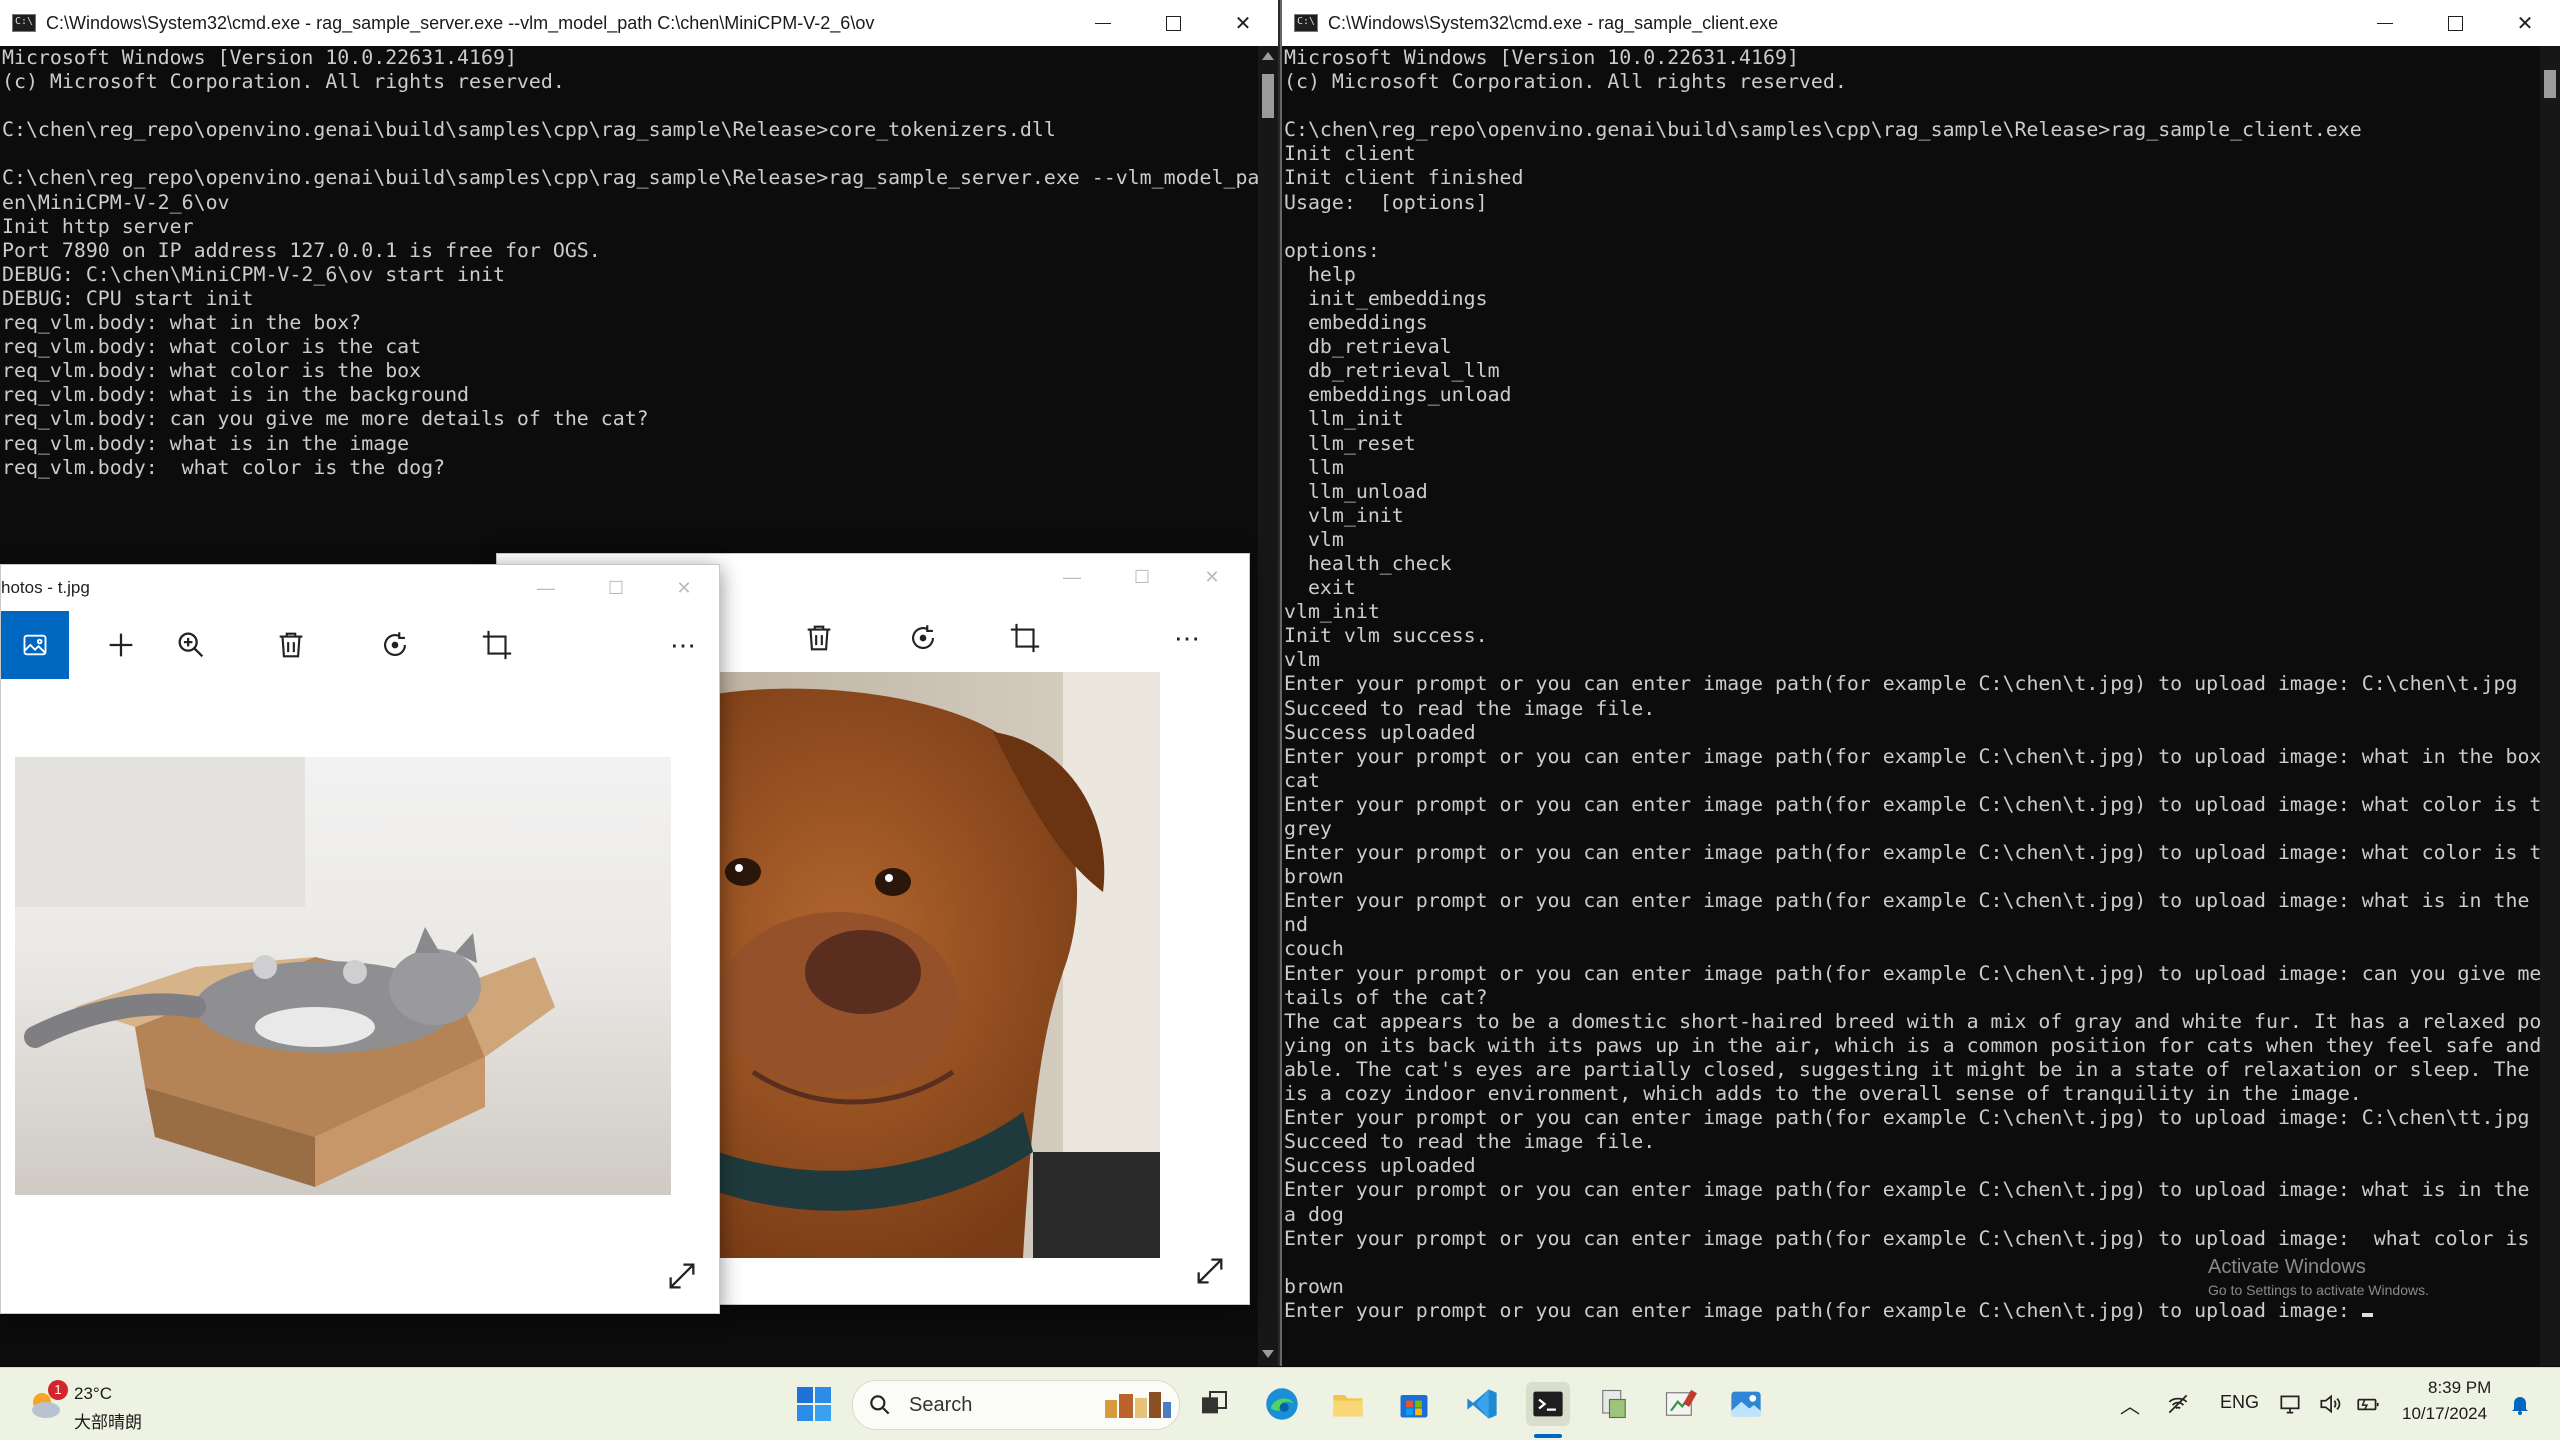  I want to click on terminal-active-indicator, so click(1548, 1436).